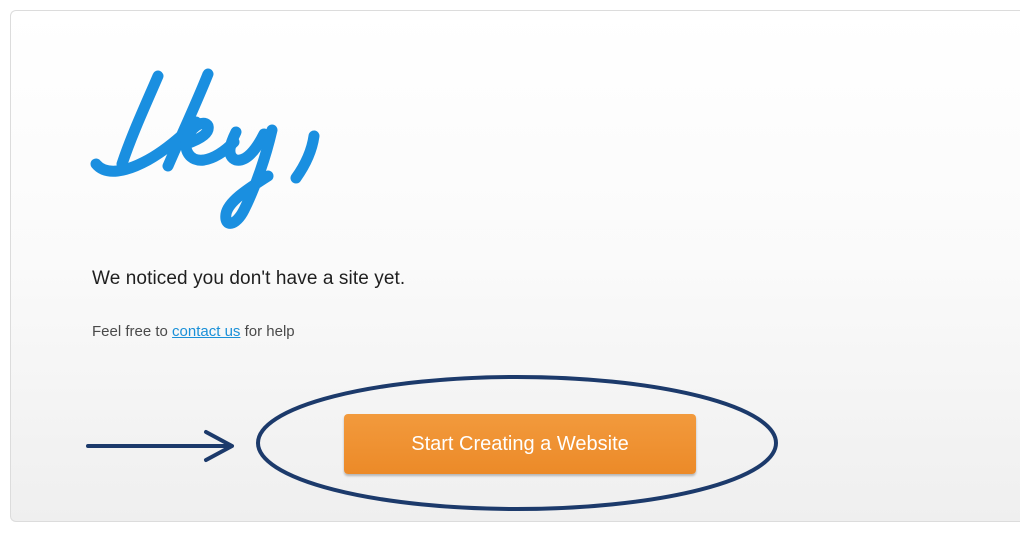 Image resolution: width=1020 pixels, height=533 pixels. Describe the element at coordinates (267, 331) in the screenshot. I see `help-text-suffix: for help` at that location.